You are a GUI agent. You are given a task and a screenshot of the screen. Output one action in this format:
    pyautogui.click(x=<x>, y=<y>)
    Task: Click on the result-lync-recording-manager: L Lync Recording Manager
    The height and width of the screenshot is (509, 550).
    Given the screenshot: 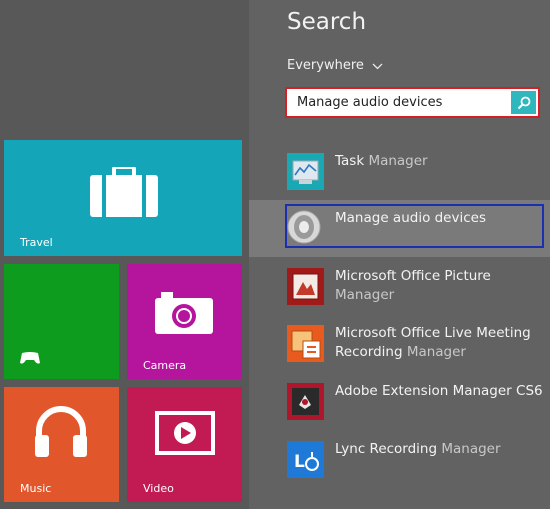 What is the action you would take?
    pyautogui.click(x=399, y=459)
    